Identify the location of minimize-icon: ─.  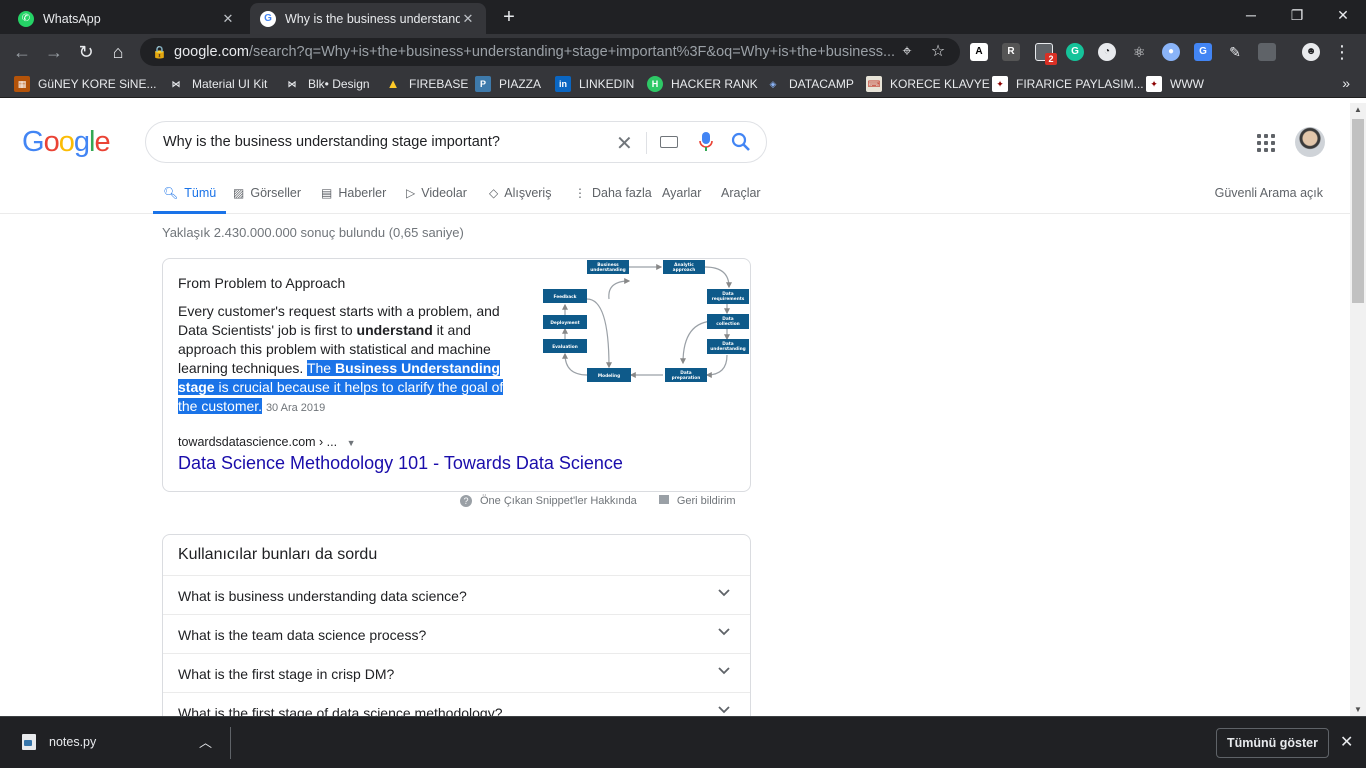
(1251, 15).